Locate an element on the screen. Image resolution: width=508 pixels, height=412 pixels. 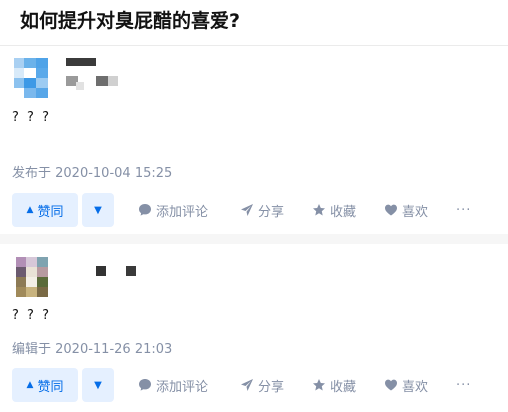
header-divider is located at coordinates (254, 45).